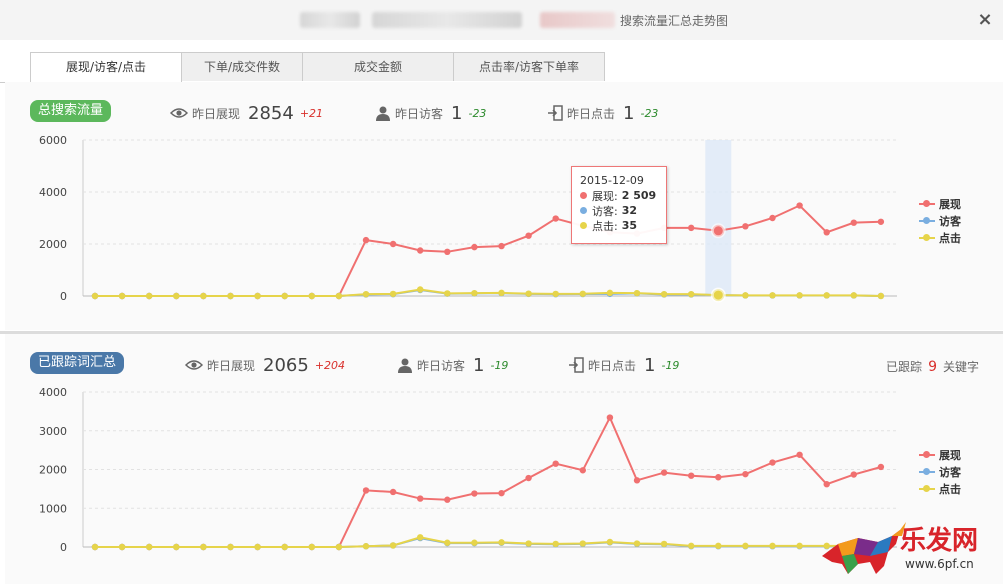 The image size is (1003, 584). What do you see at coordinates (378, 66) in the screenshot?
I see `tab-transaction-amount: 成交金额` at bounding box center [378, 66].